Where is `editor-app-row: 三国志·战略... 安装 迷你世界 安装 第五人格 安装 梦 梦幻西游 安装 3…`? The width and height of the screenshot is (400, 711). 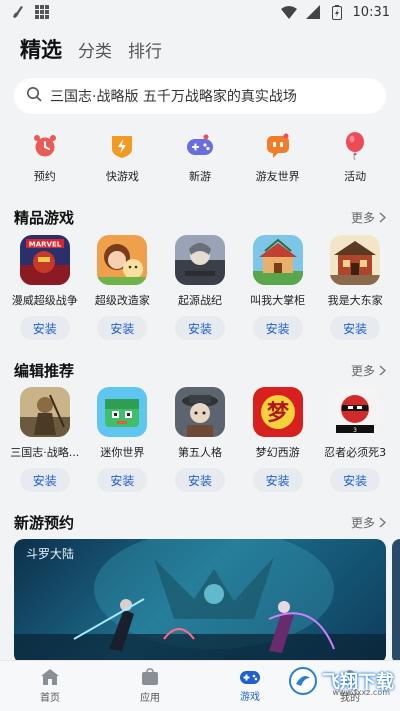
editor-app-row: 三国志·战略... 安装 迷你世界 安装 第五人格 安装 梦 梦幻西游 安装 3… is located at coordinates (200, 439).